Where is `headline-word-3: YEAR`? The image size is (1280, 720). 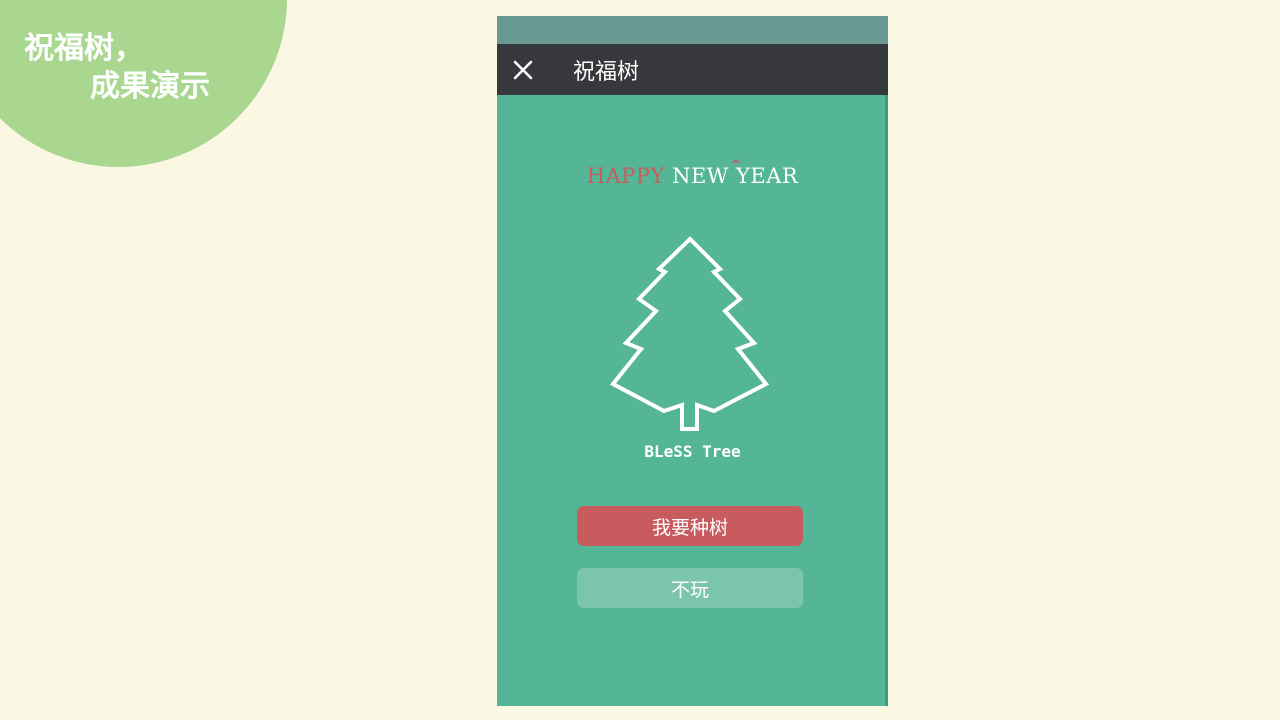 headline-word-3: YEAR is located at coordinates (767, 176).